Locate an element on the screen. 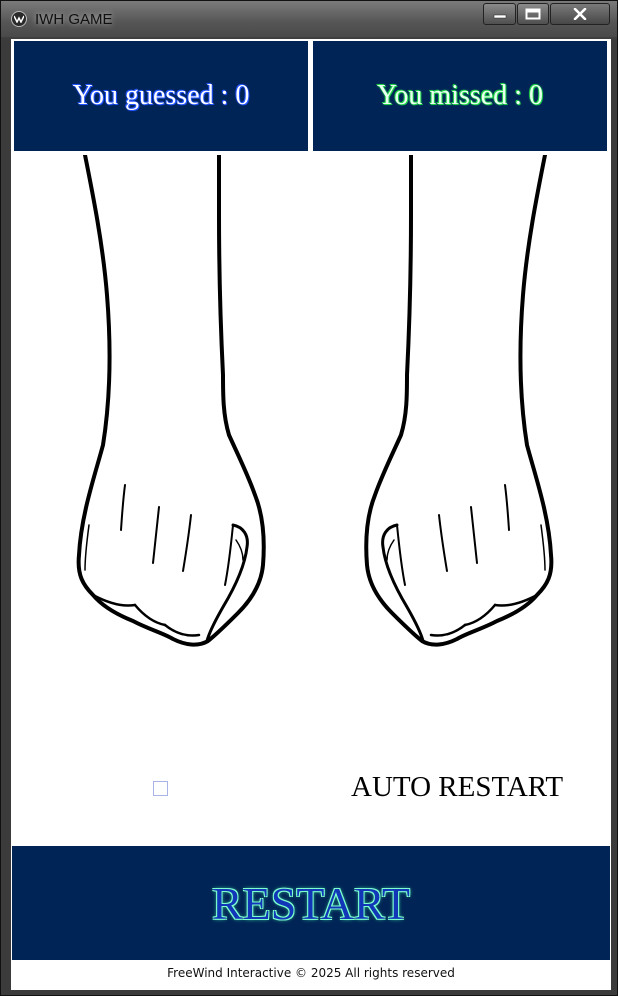 The width and height of the screenshot is (618, 996). maximize-button is located at coordinates (533, 14).